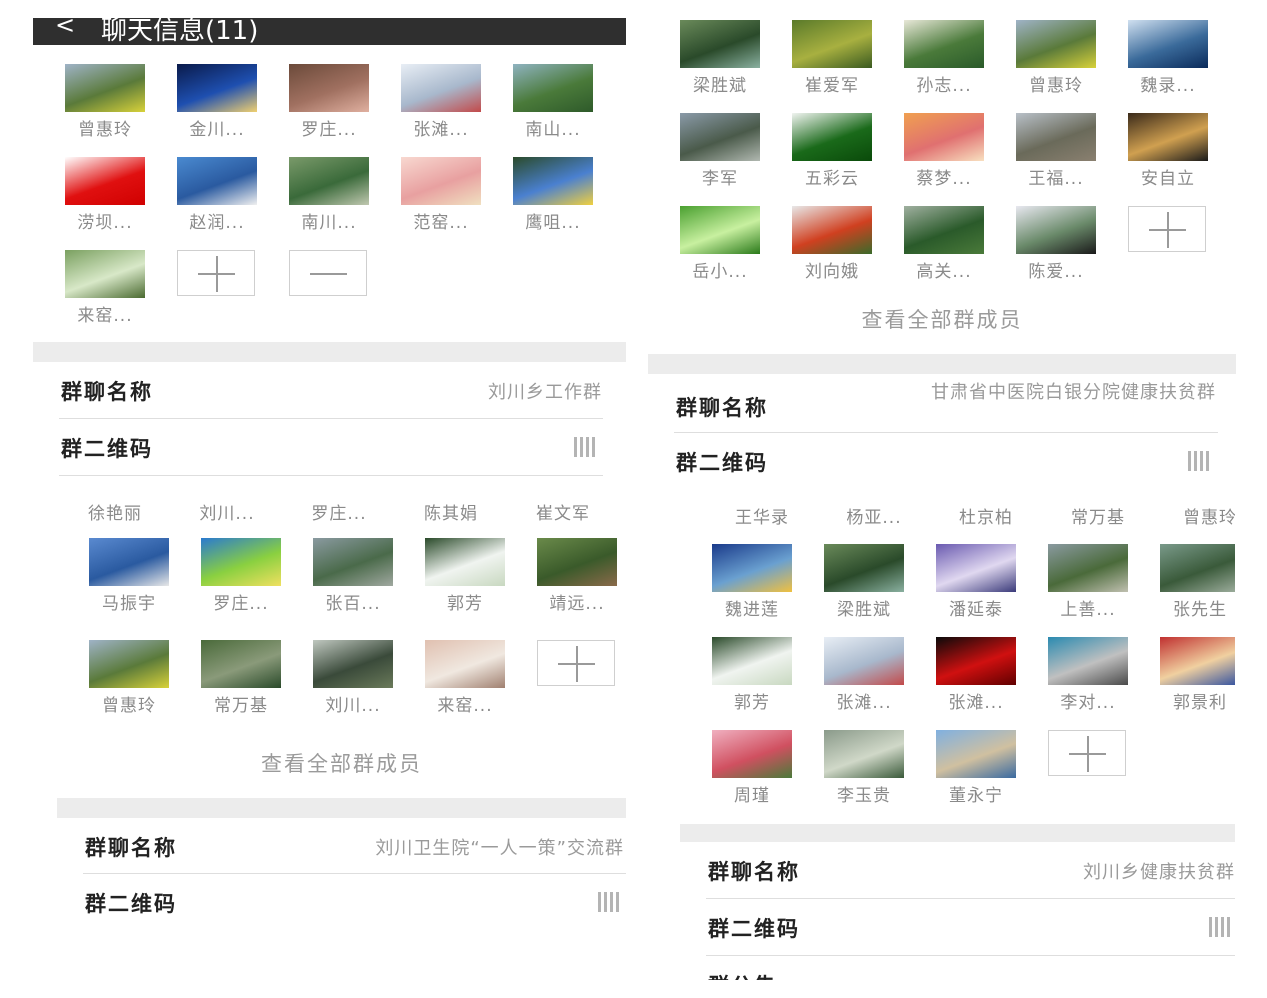 The image size is (1267, 998). What do you see at coordinates (942, 403) in the screenshot?
I see `group-name-row: 群聊名称 甘肃省中医院白银分院健康扶贫群` at bounding box center [942, 403].